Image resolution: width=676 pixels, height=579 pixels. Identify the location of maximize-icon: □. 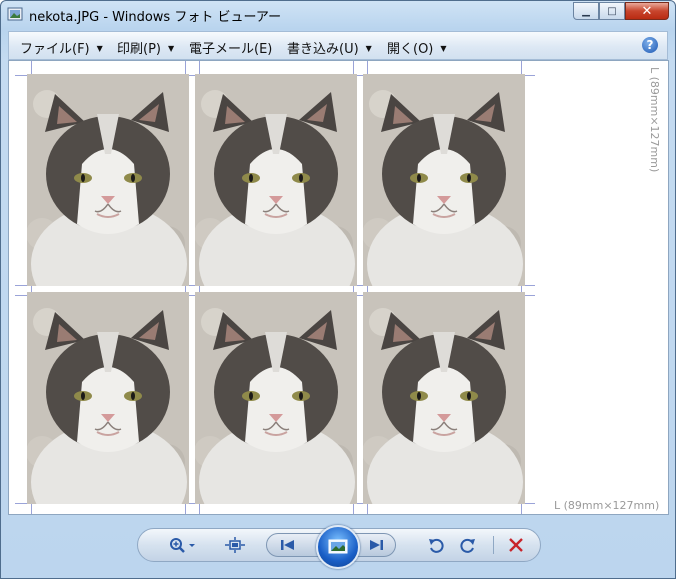
(612, 11).